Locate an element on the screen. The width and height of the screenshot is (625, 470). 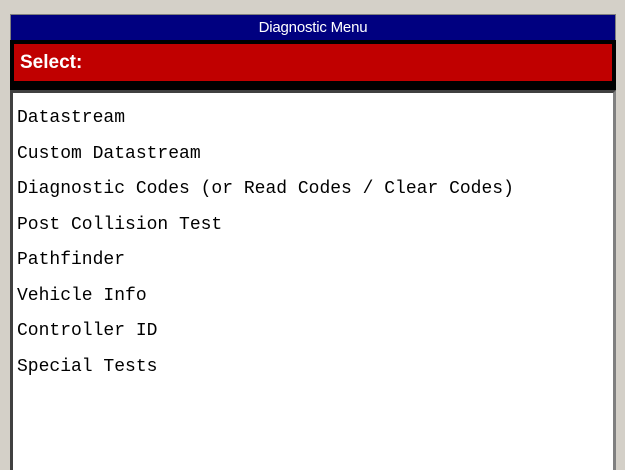
select-header: Select: is located at coordinates (313, 65).